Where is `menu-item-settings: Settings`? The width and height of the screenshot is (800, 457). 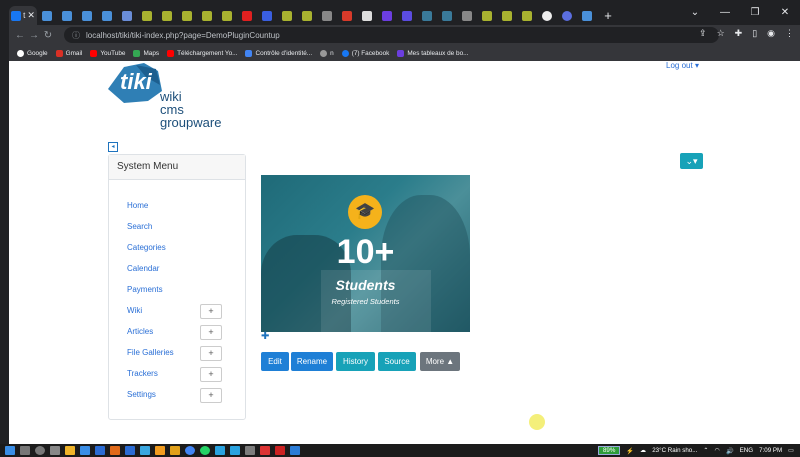
menu-item-settings: Settings is located at coordinates (141, 394).